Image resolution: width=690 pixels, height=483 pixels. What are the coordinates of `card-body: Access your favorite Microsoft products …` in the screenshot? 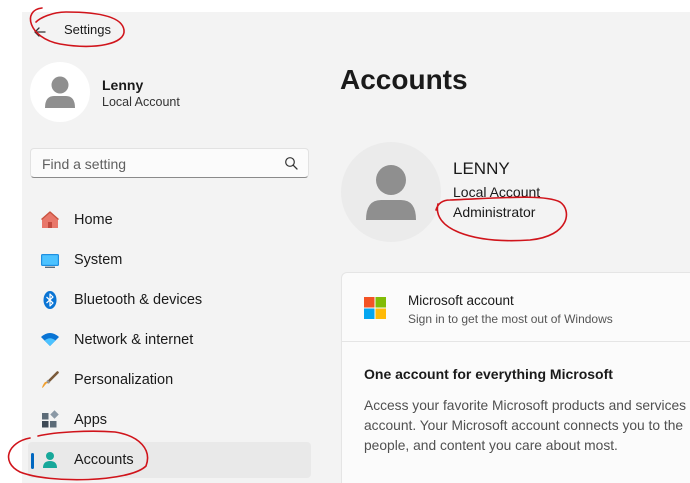 It's located at (527, 426).